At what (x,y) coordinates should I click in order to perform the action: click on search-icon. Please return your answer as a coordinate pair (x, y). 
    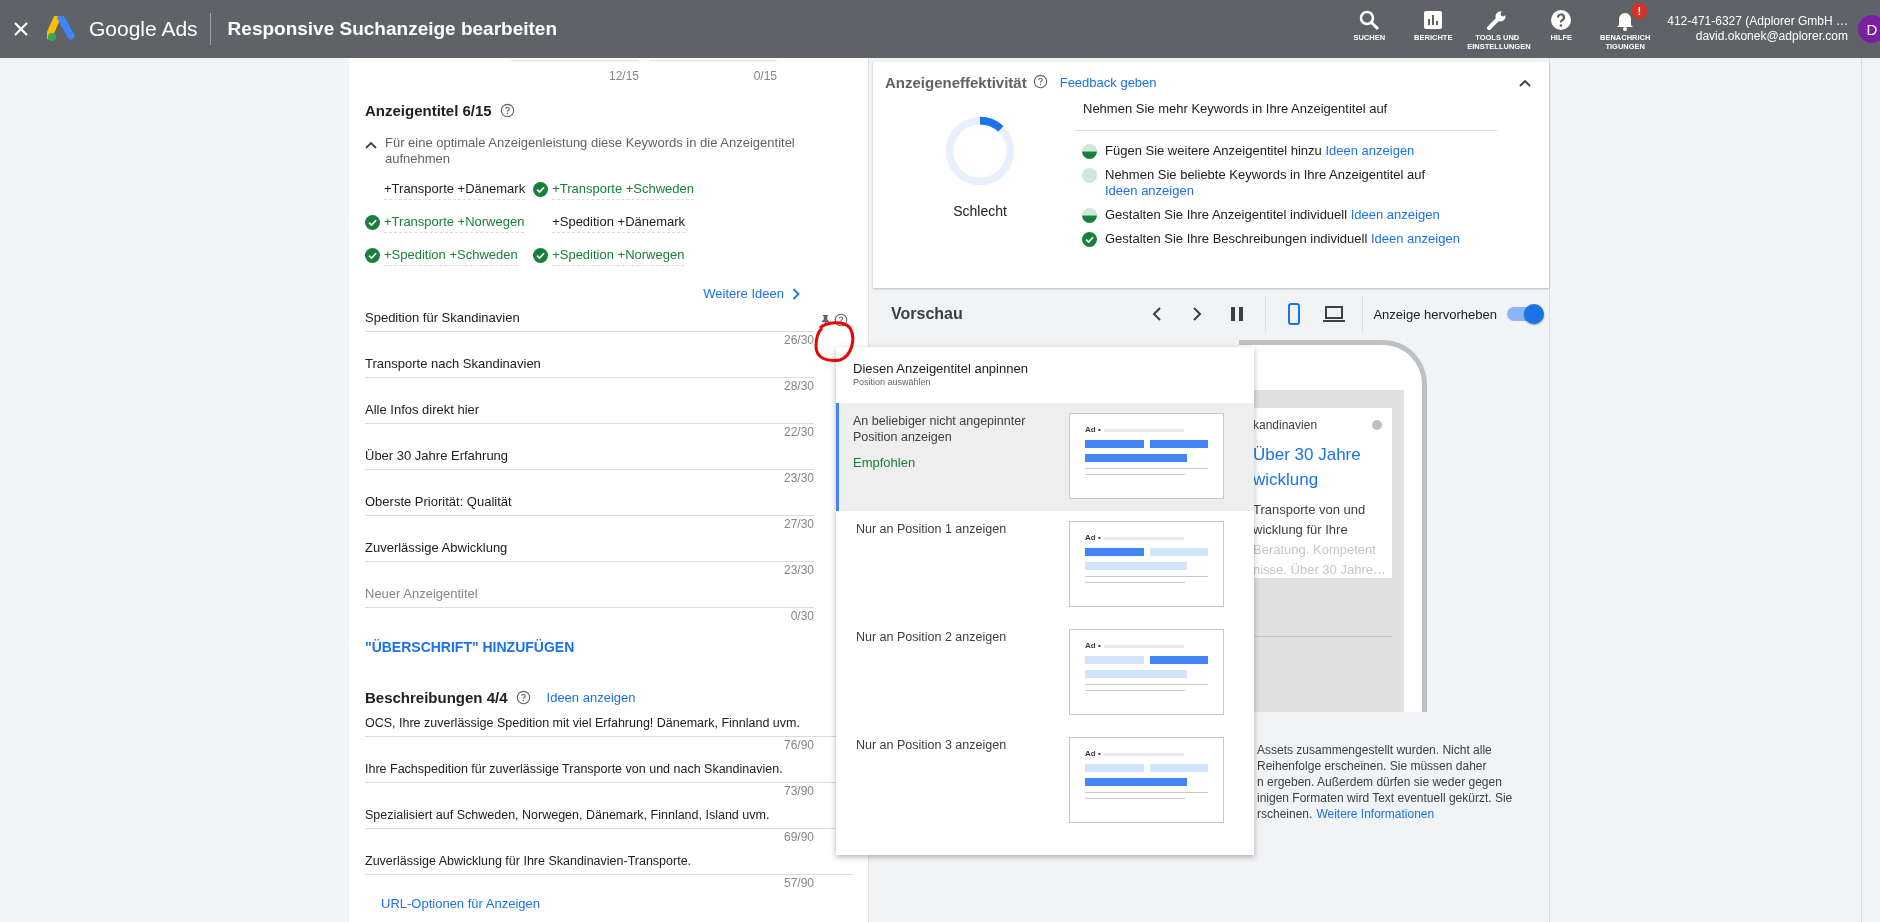
    Looking at the image, I should click on (1369, 20).